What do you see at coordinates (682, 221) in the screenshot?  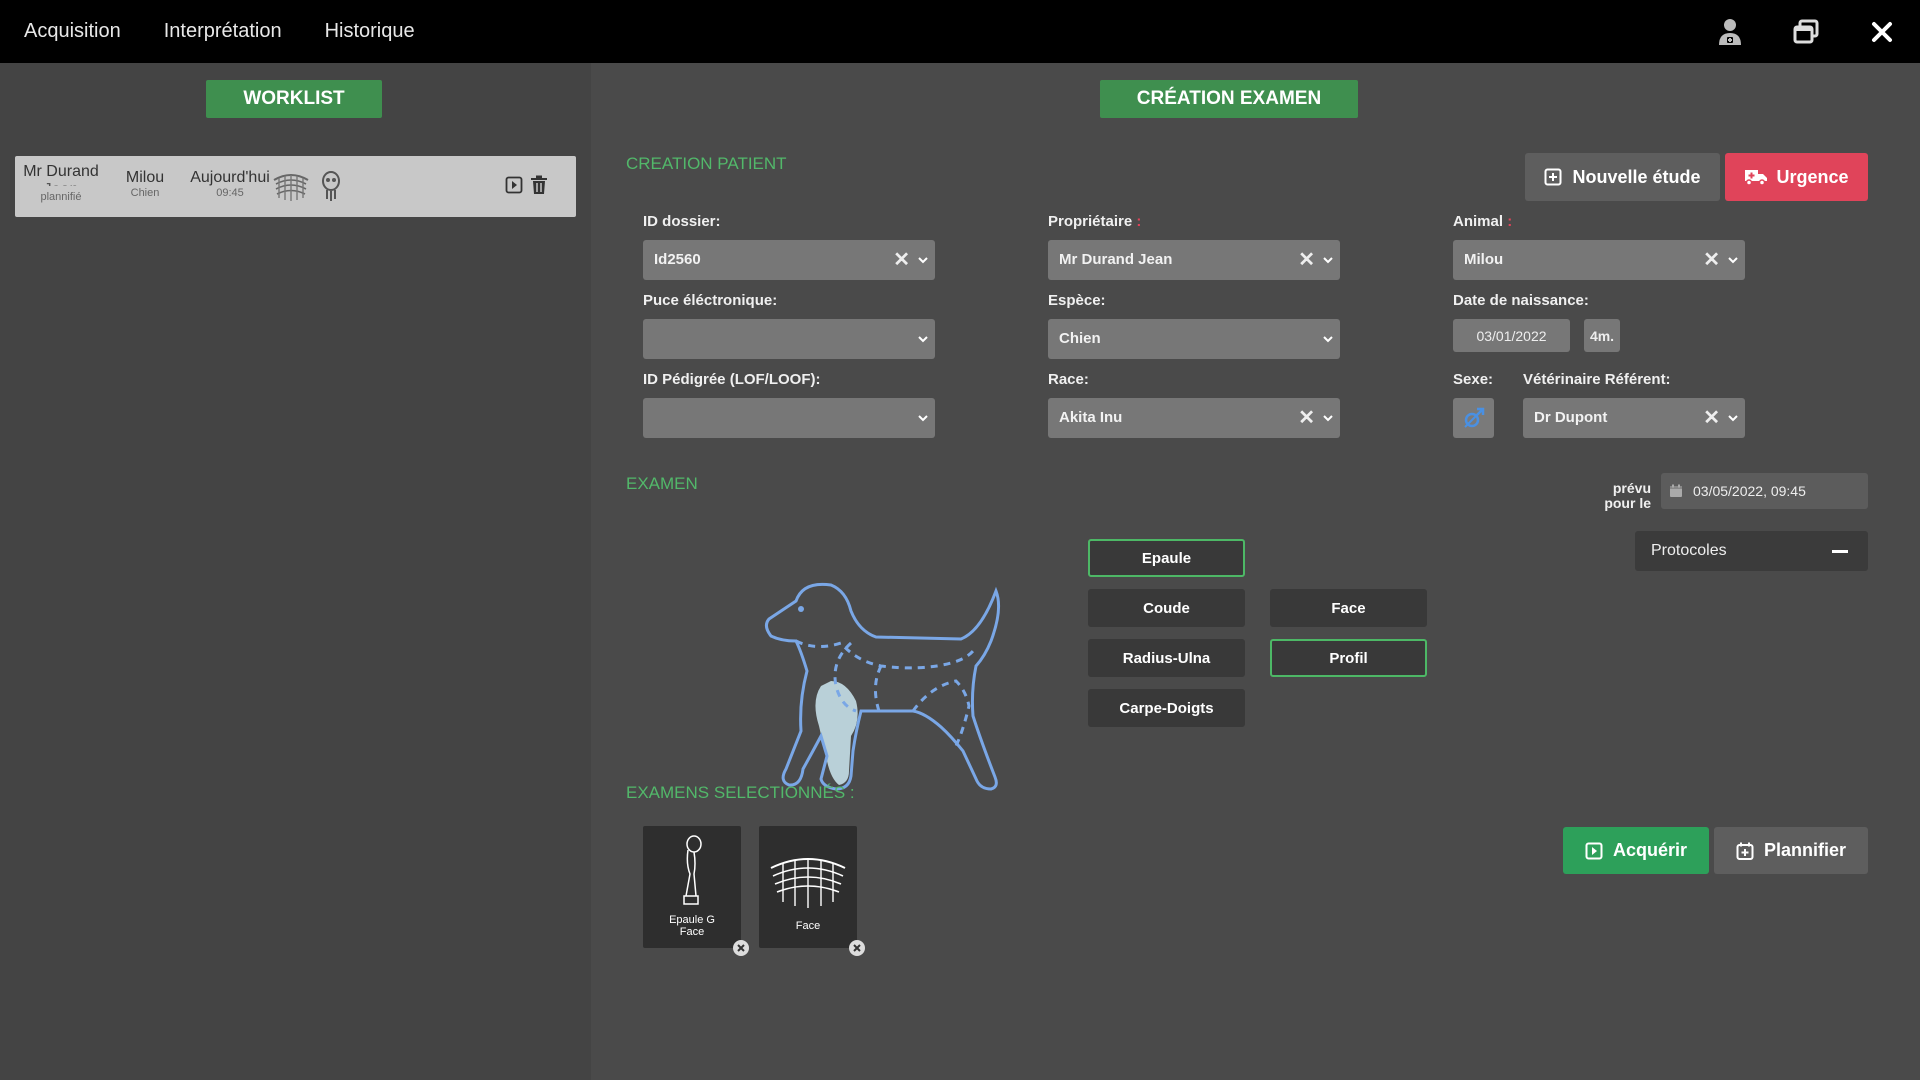 I see `id-dossier-label: ID dossier:` at bounding box center [682, 221].